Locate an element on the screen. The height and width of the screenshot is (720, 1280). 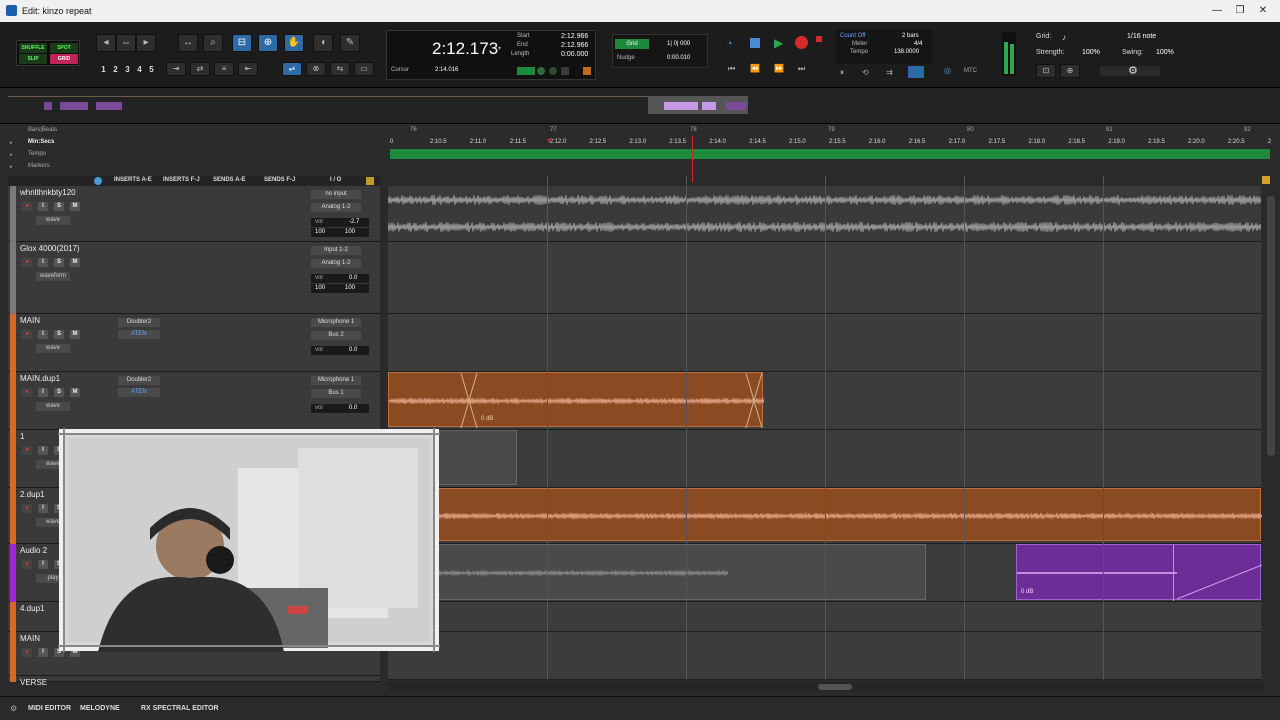
slip-mode-button: SLIP is located at coordinates (33, 59).